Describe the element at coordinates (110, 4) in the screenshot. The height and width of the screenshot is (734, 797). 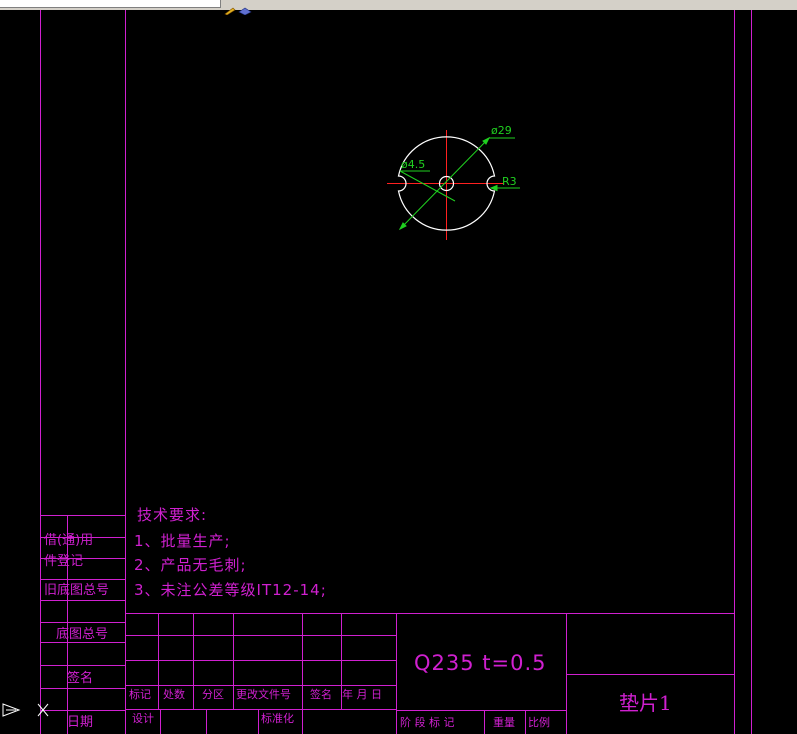
I see `command-field` at that location.